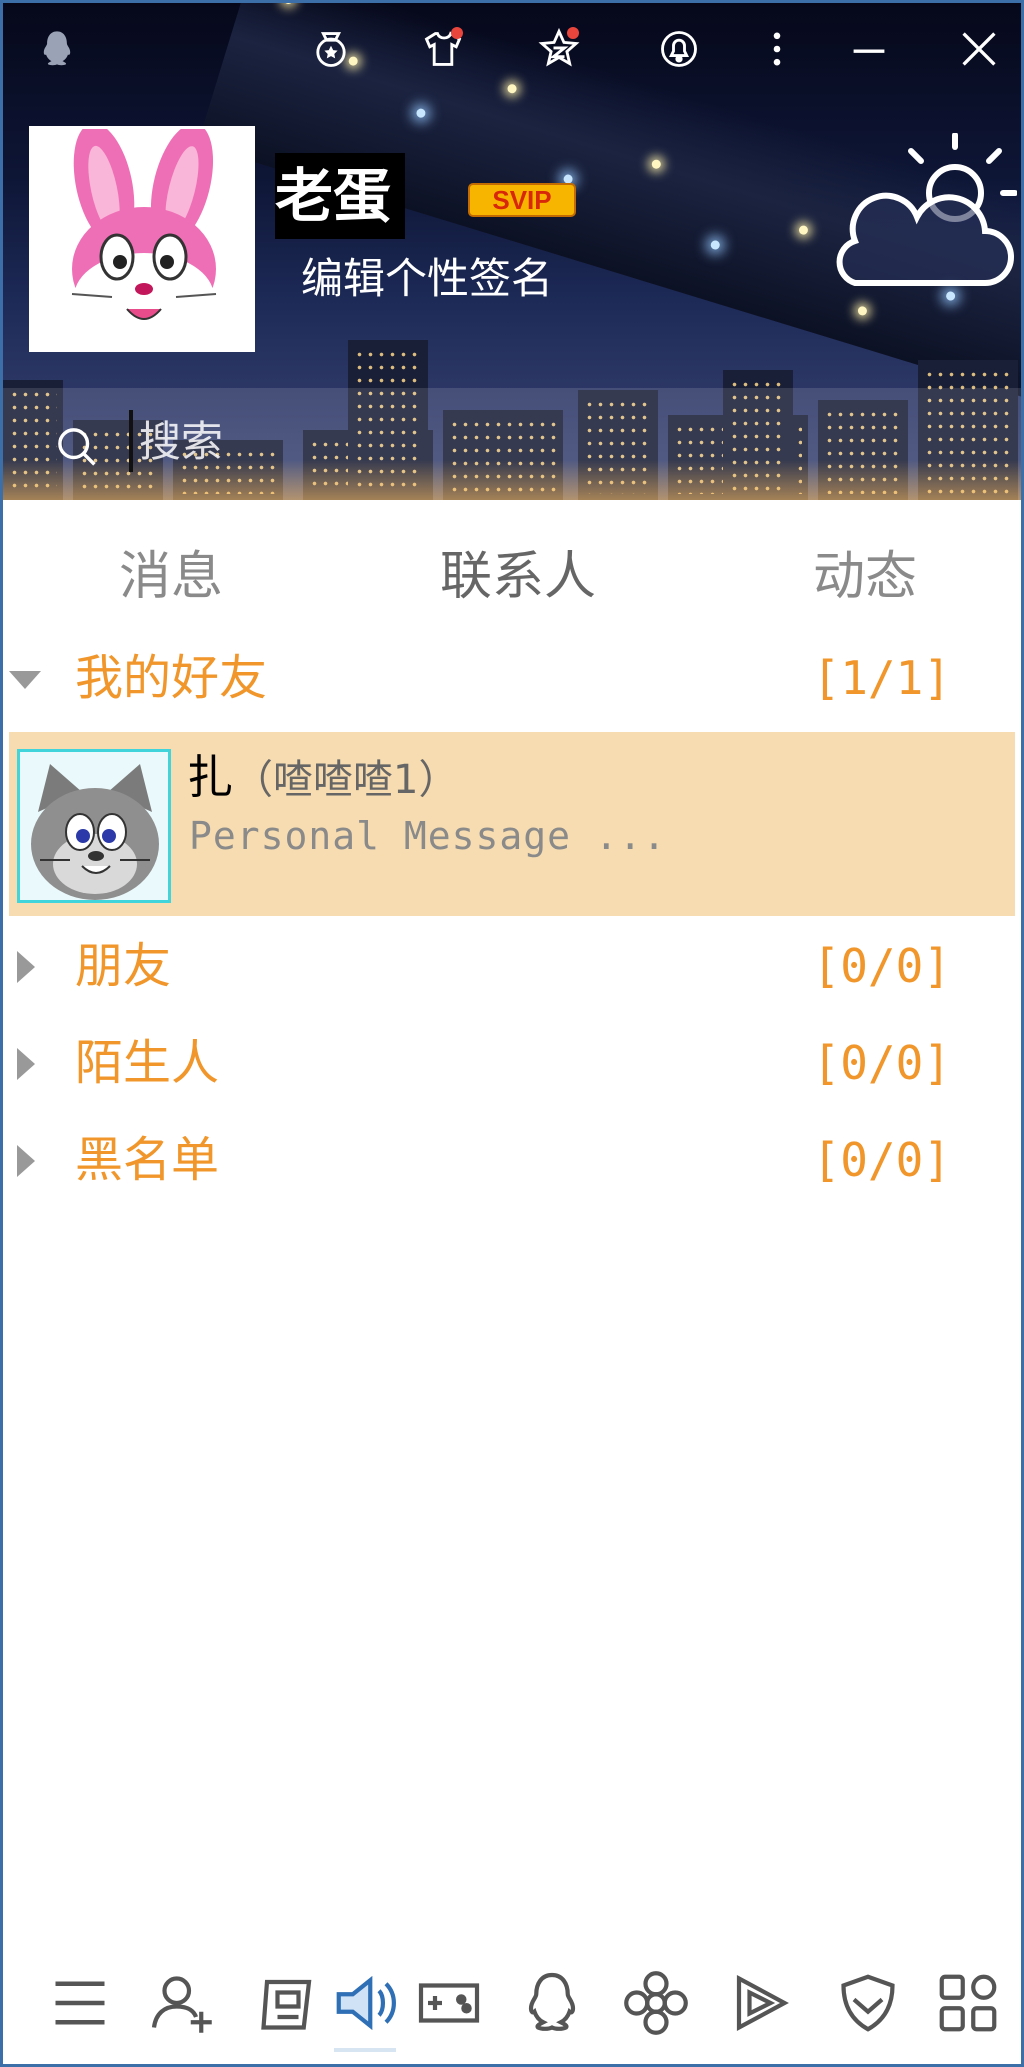 The image size is (1024, 2067). I want to click on group-my-friends: 我的好友 [1/1], so click(512, 678).